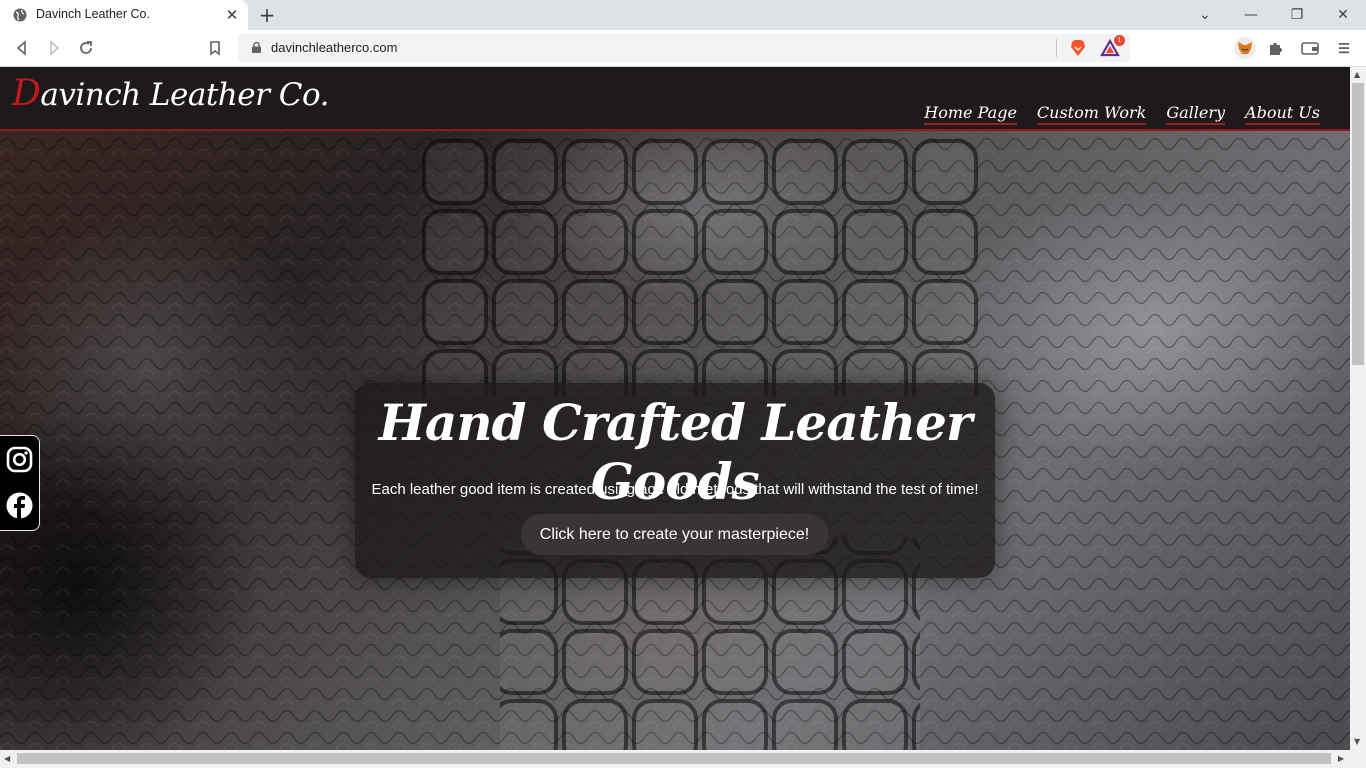 The height and width of the screenshot is (768, 1366). I want to click on scroll-left-arrow-icon: ◀, so click(7, 759).